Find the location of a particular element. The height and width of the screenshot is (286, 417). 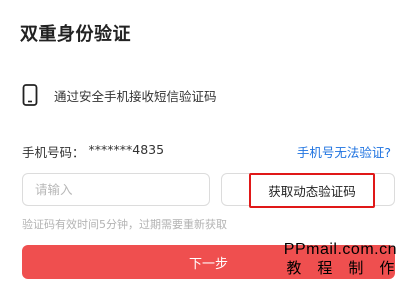

verification-method: 通过安全手机接收短信验证码 is located at coordinates (119, 95).